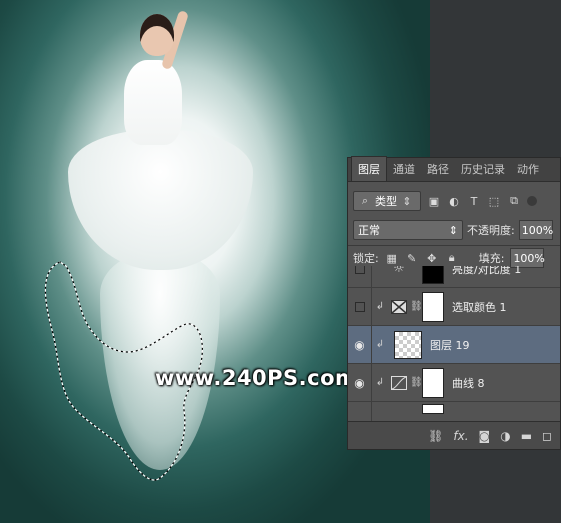 The width and height of the screenshot is (561, 523). Describe the element at coordinates (438, 169) in the screenshot. I see `tab-paths: 路径` at that location.